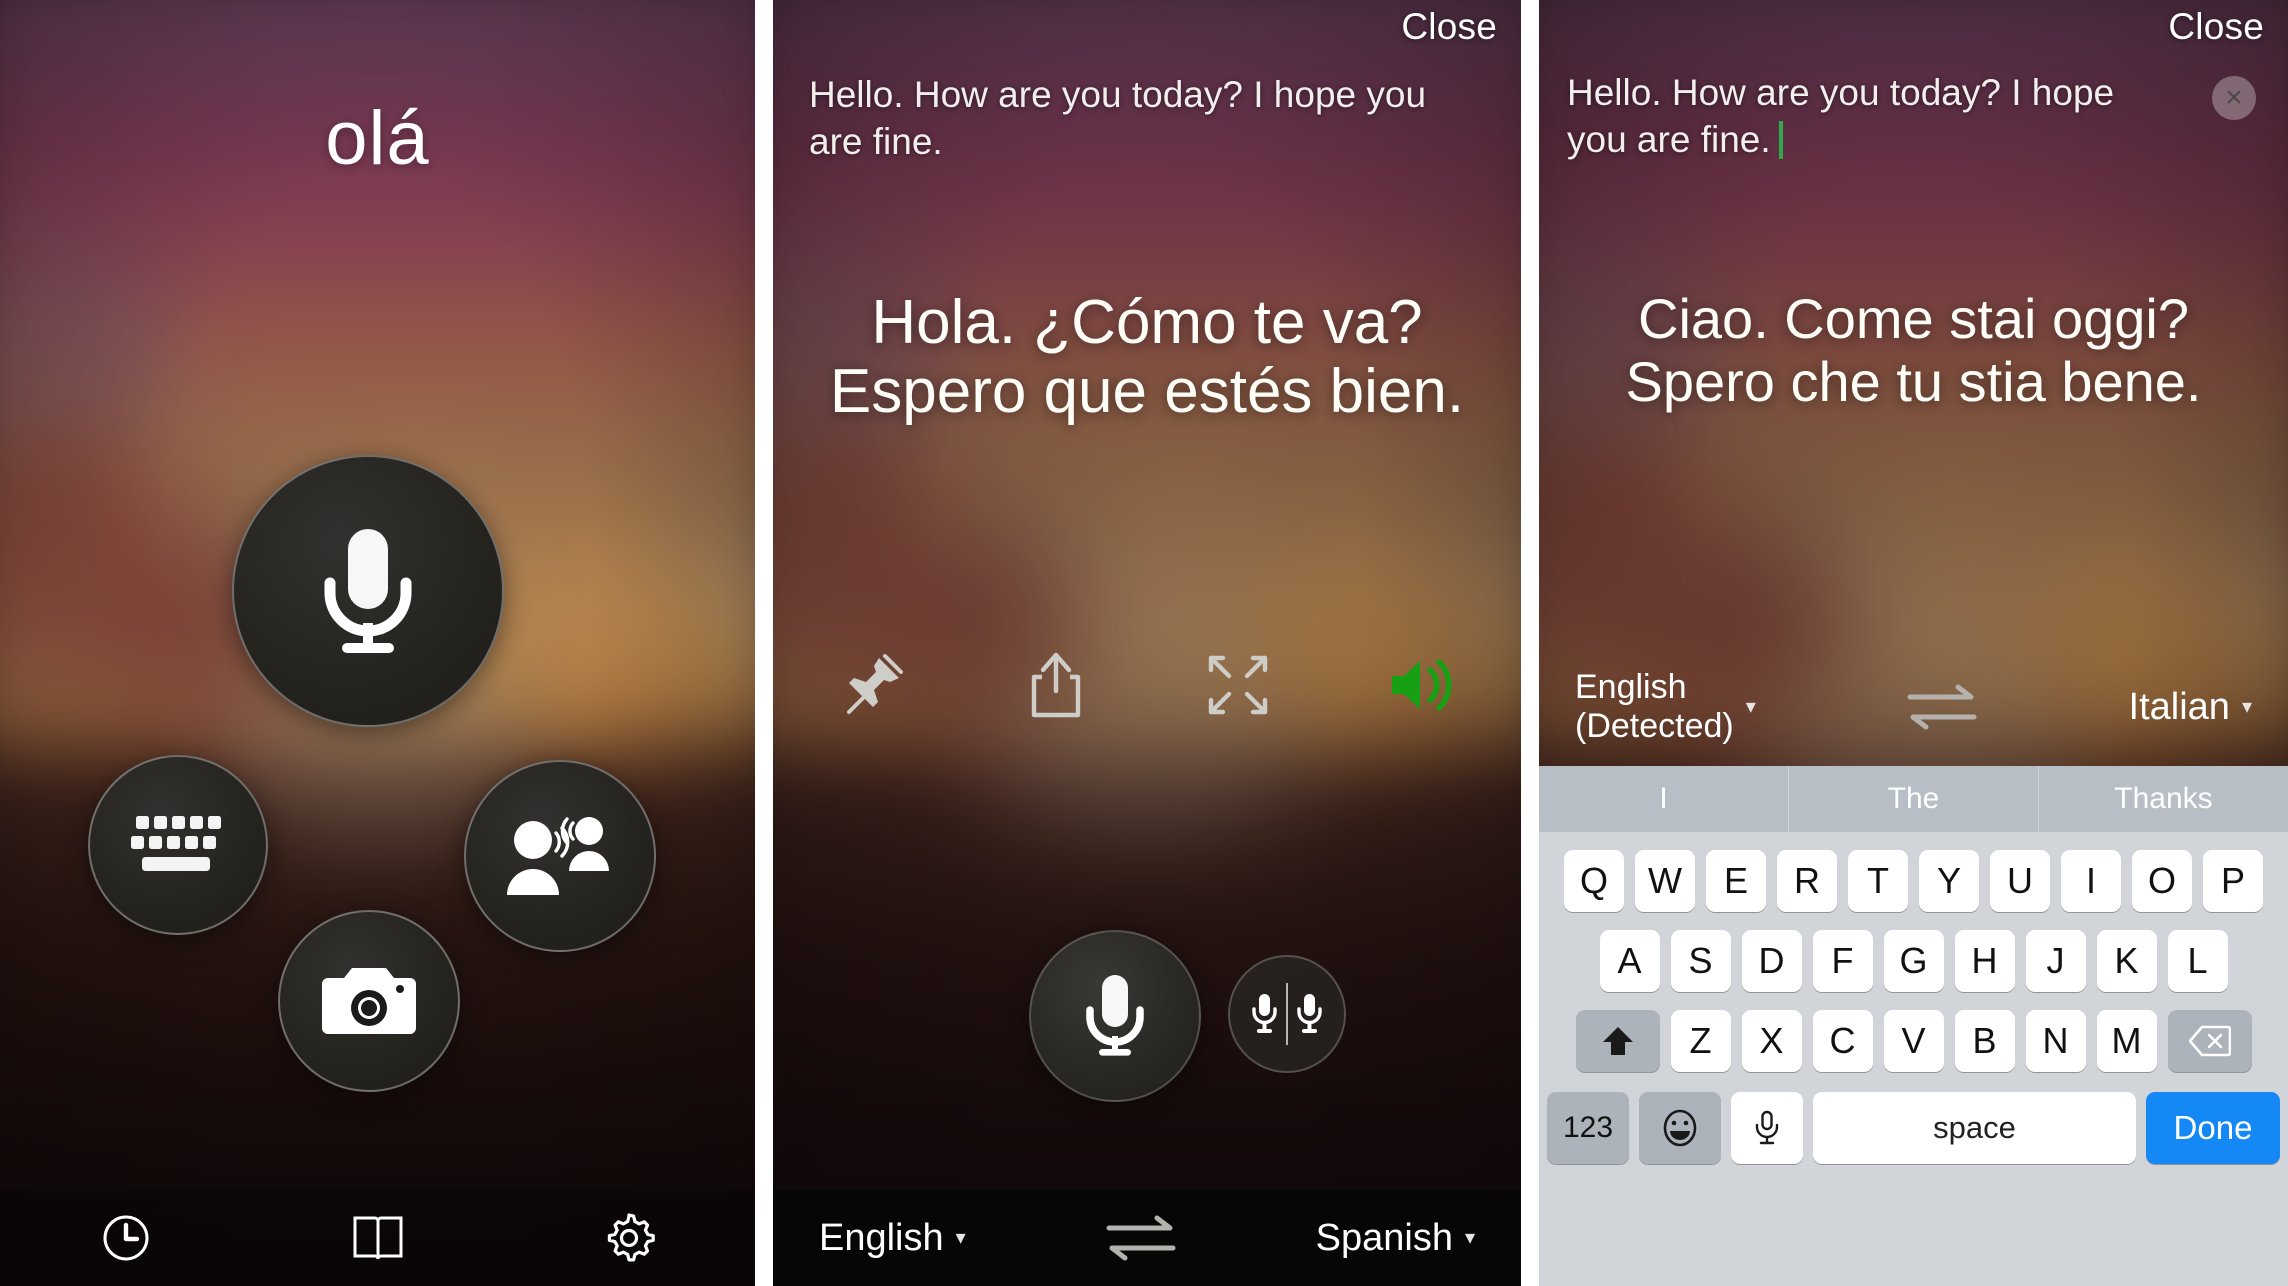  I want to click on two-way-mic-button, so click(1287, 1014).